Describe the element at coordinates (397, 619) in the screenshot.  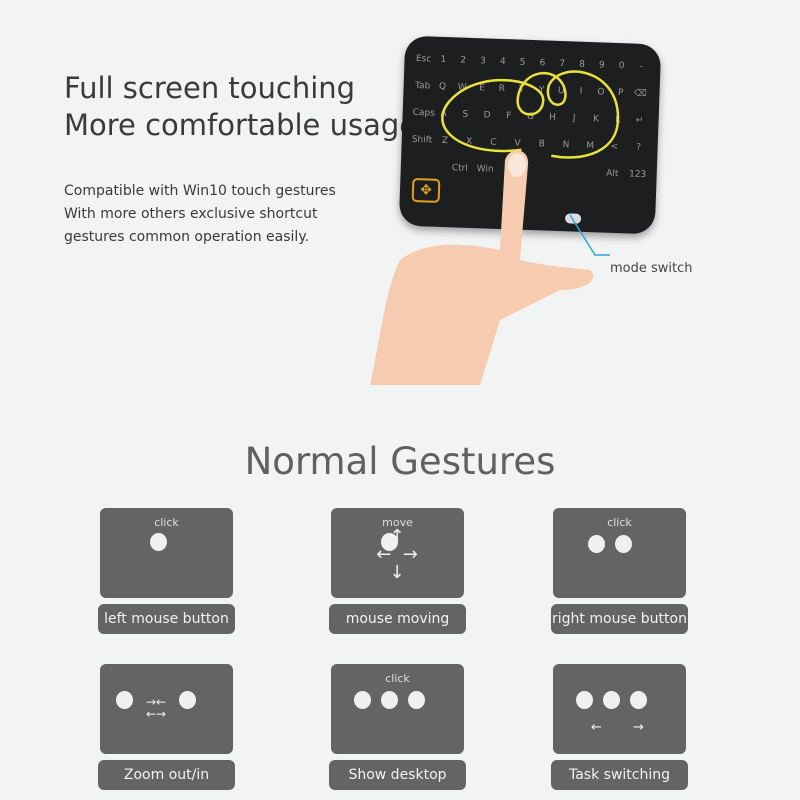
I see `gesture-label: mouse moving` at that location.